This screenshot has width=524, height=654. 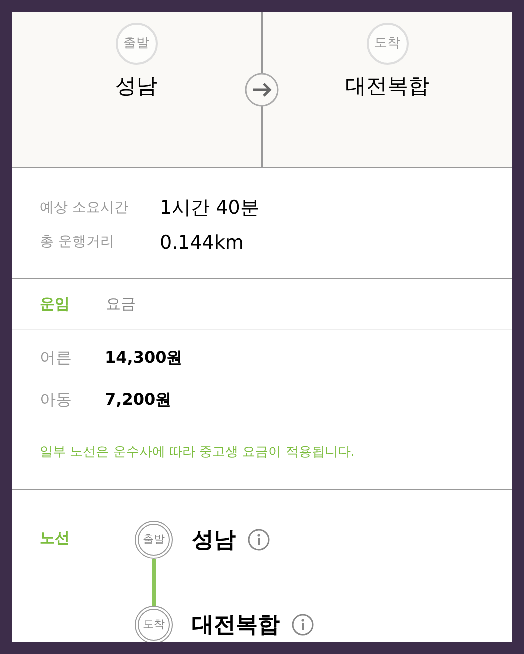 I want to click on summary-value: 1시간 40분, so click(x=210, y=208).